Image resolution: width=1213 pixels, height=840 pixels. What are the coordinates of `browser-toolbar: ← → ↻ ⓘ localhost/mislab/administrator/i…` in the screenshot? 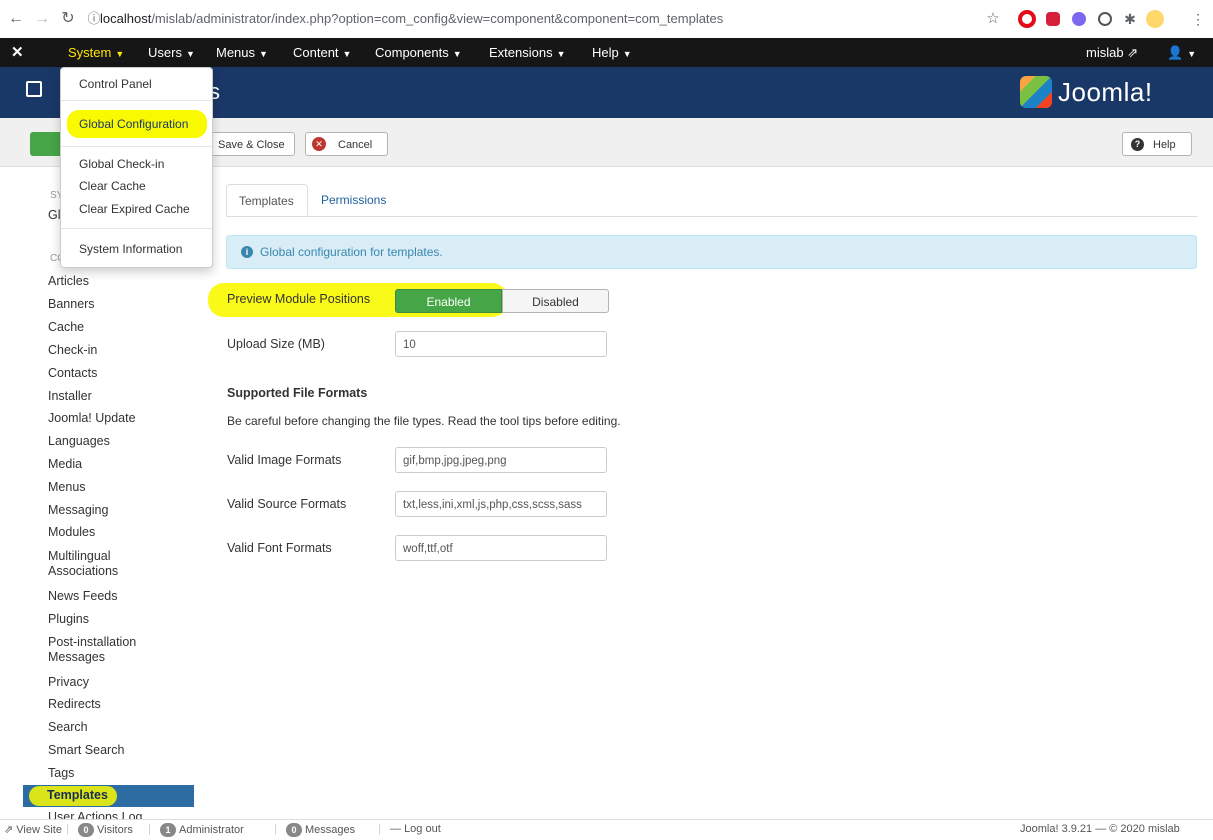 It's located at (606, 19).